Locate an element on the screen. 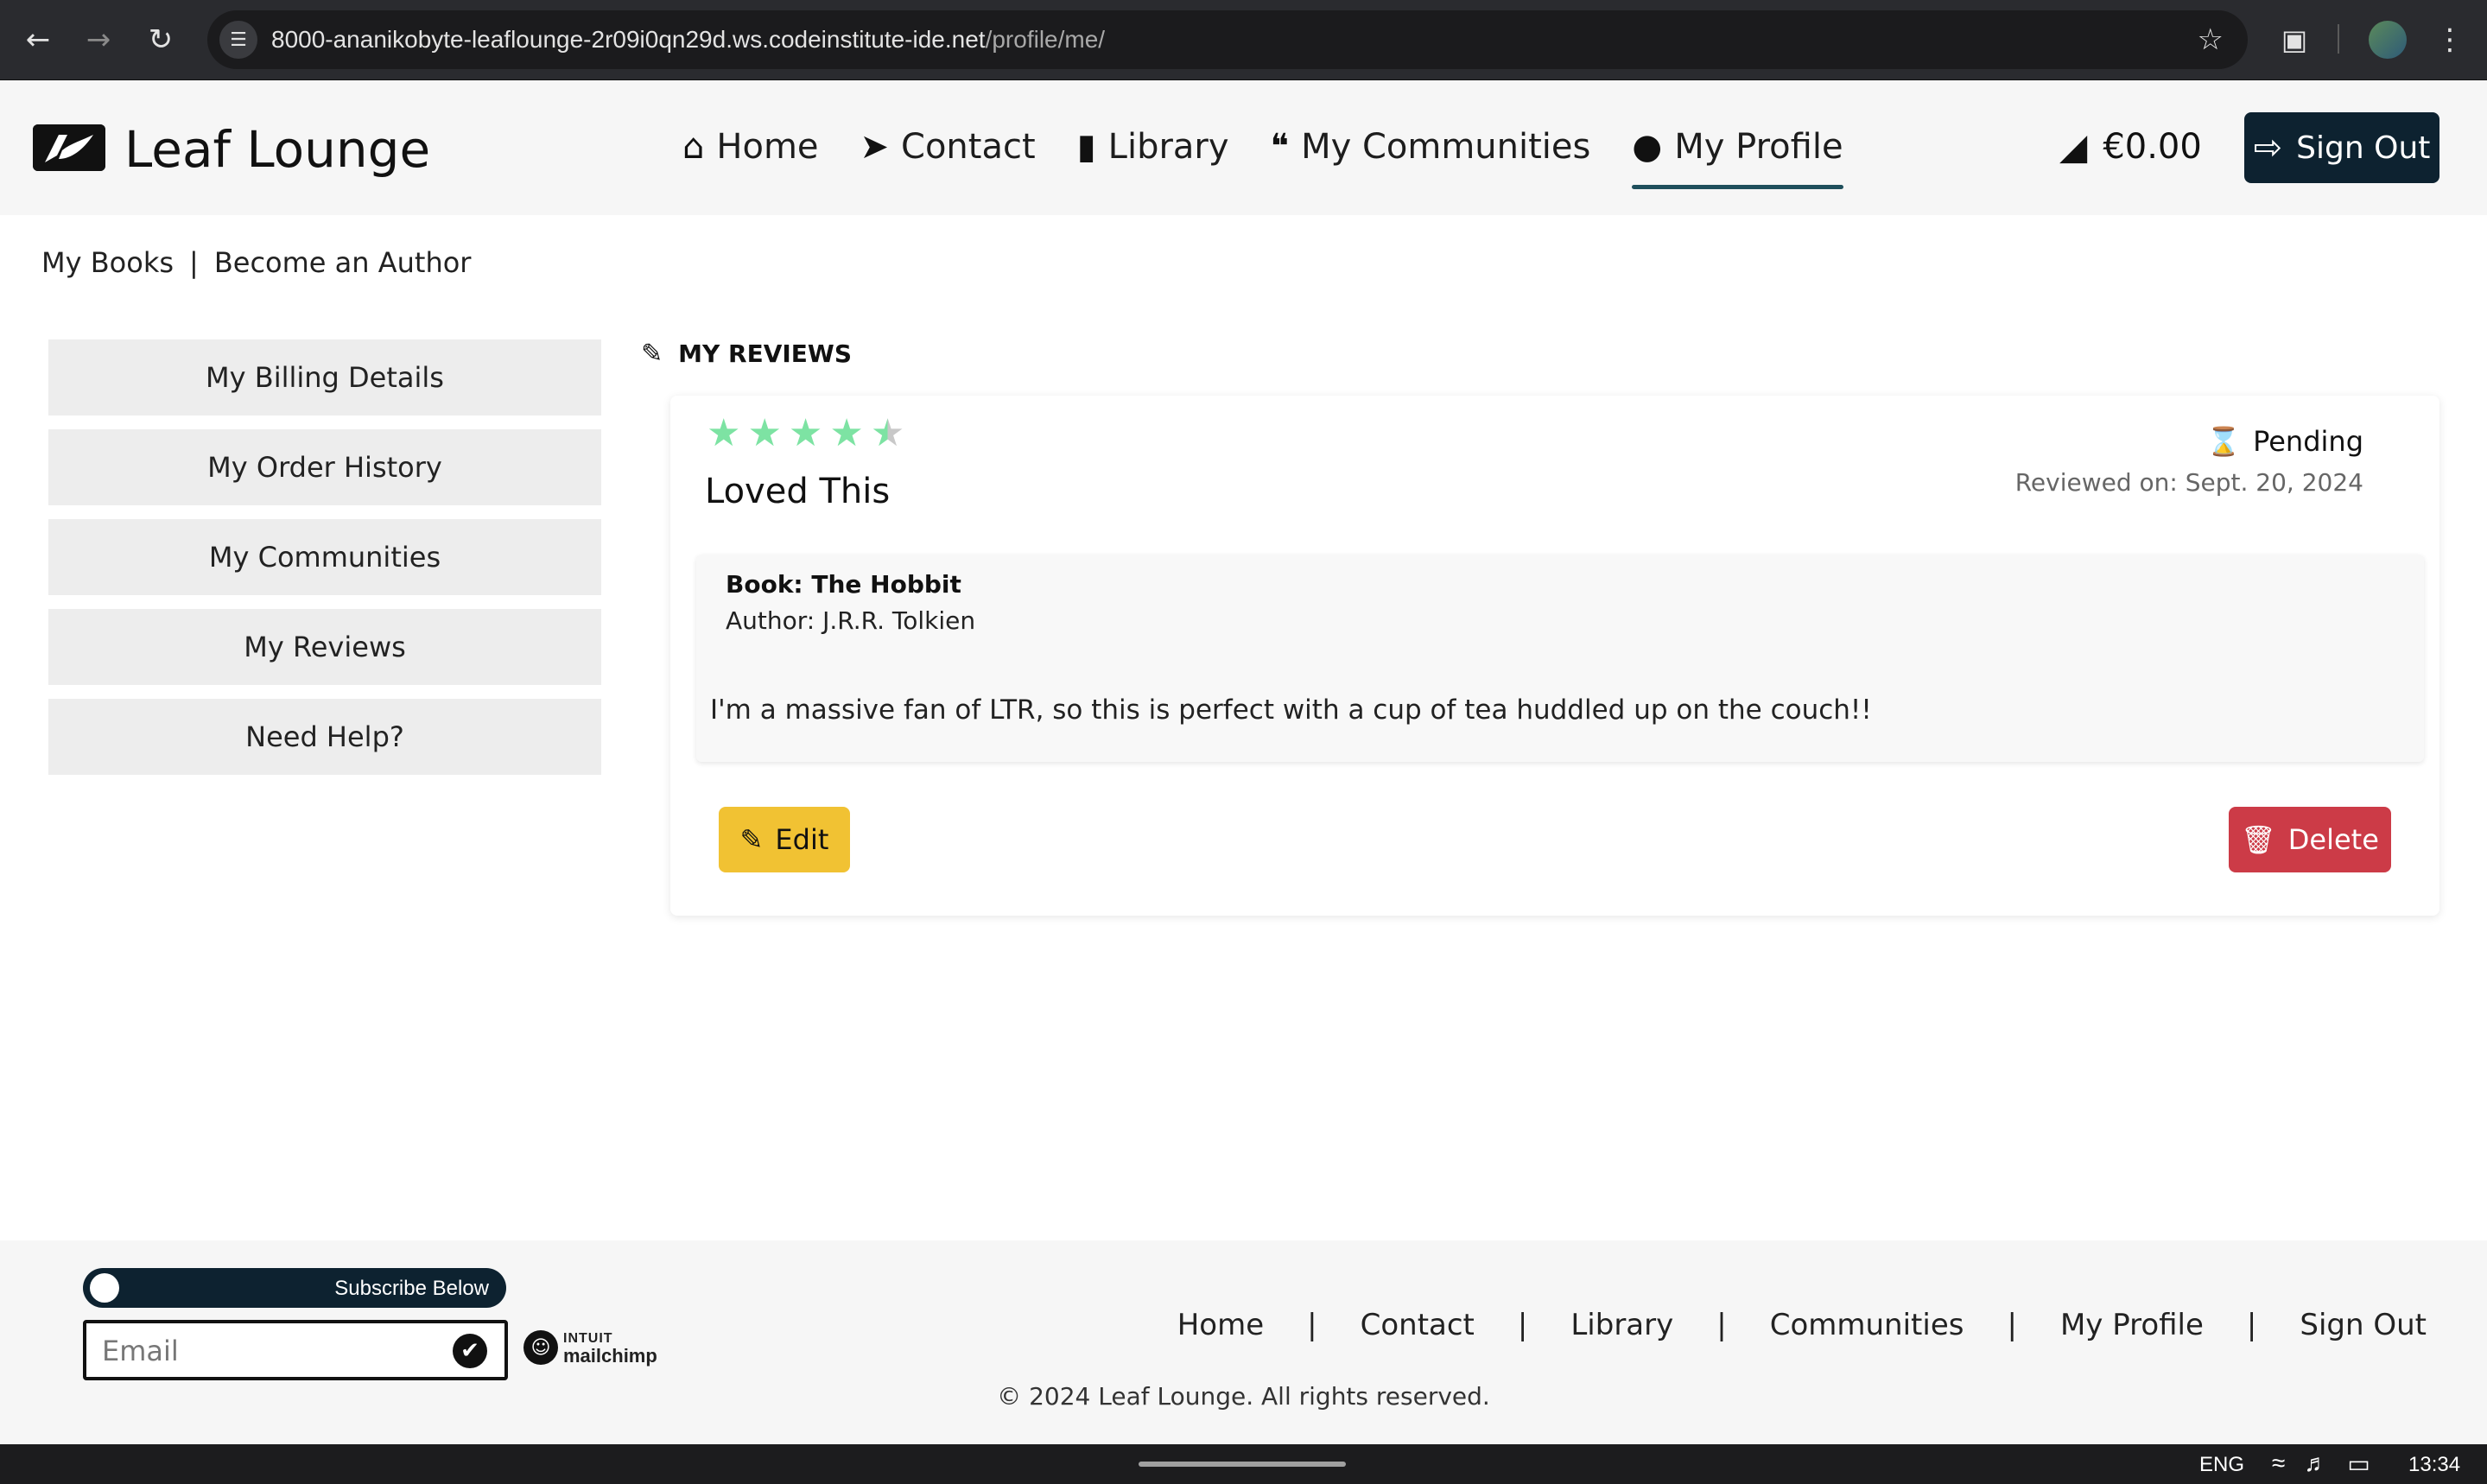  newsletter-form: ✔ is located at coordinates (295, 1350).